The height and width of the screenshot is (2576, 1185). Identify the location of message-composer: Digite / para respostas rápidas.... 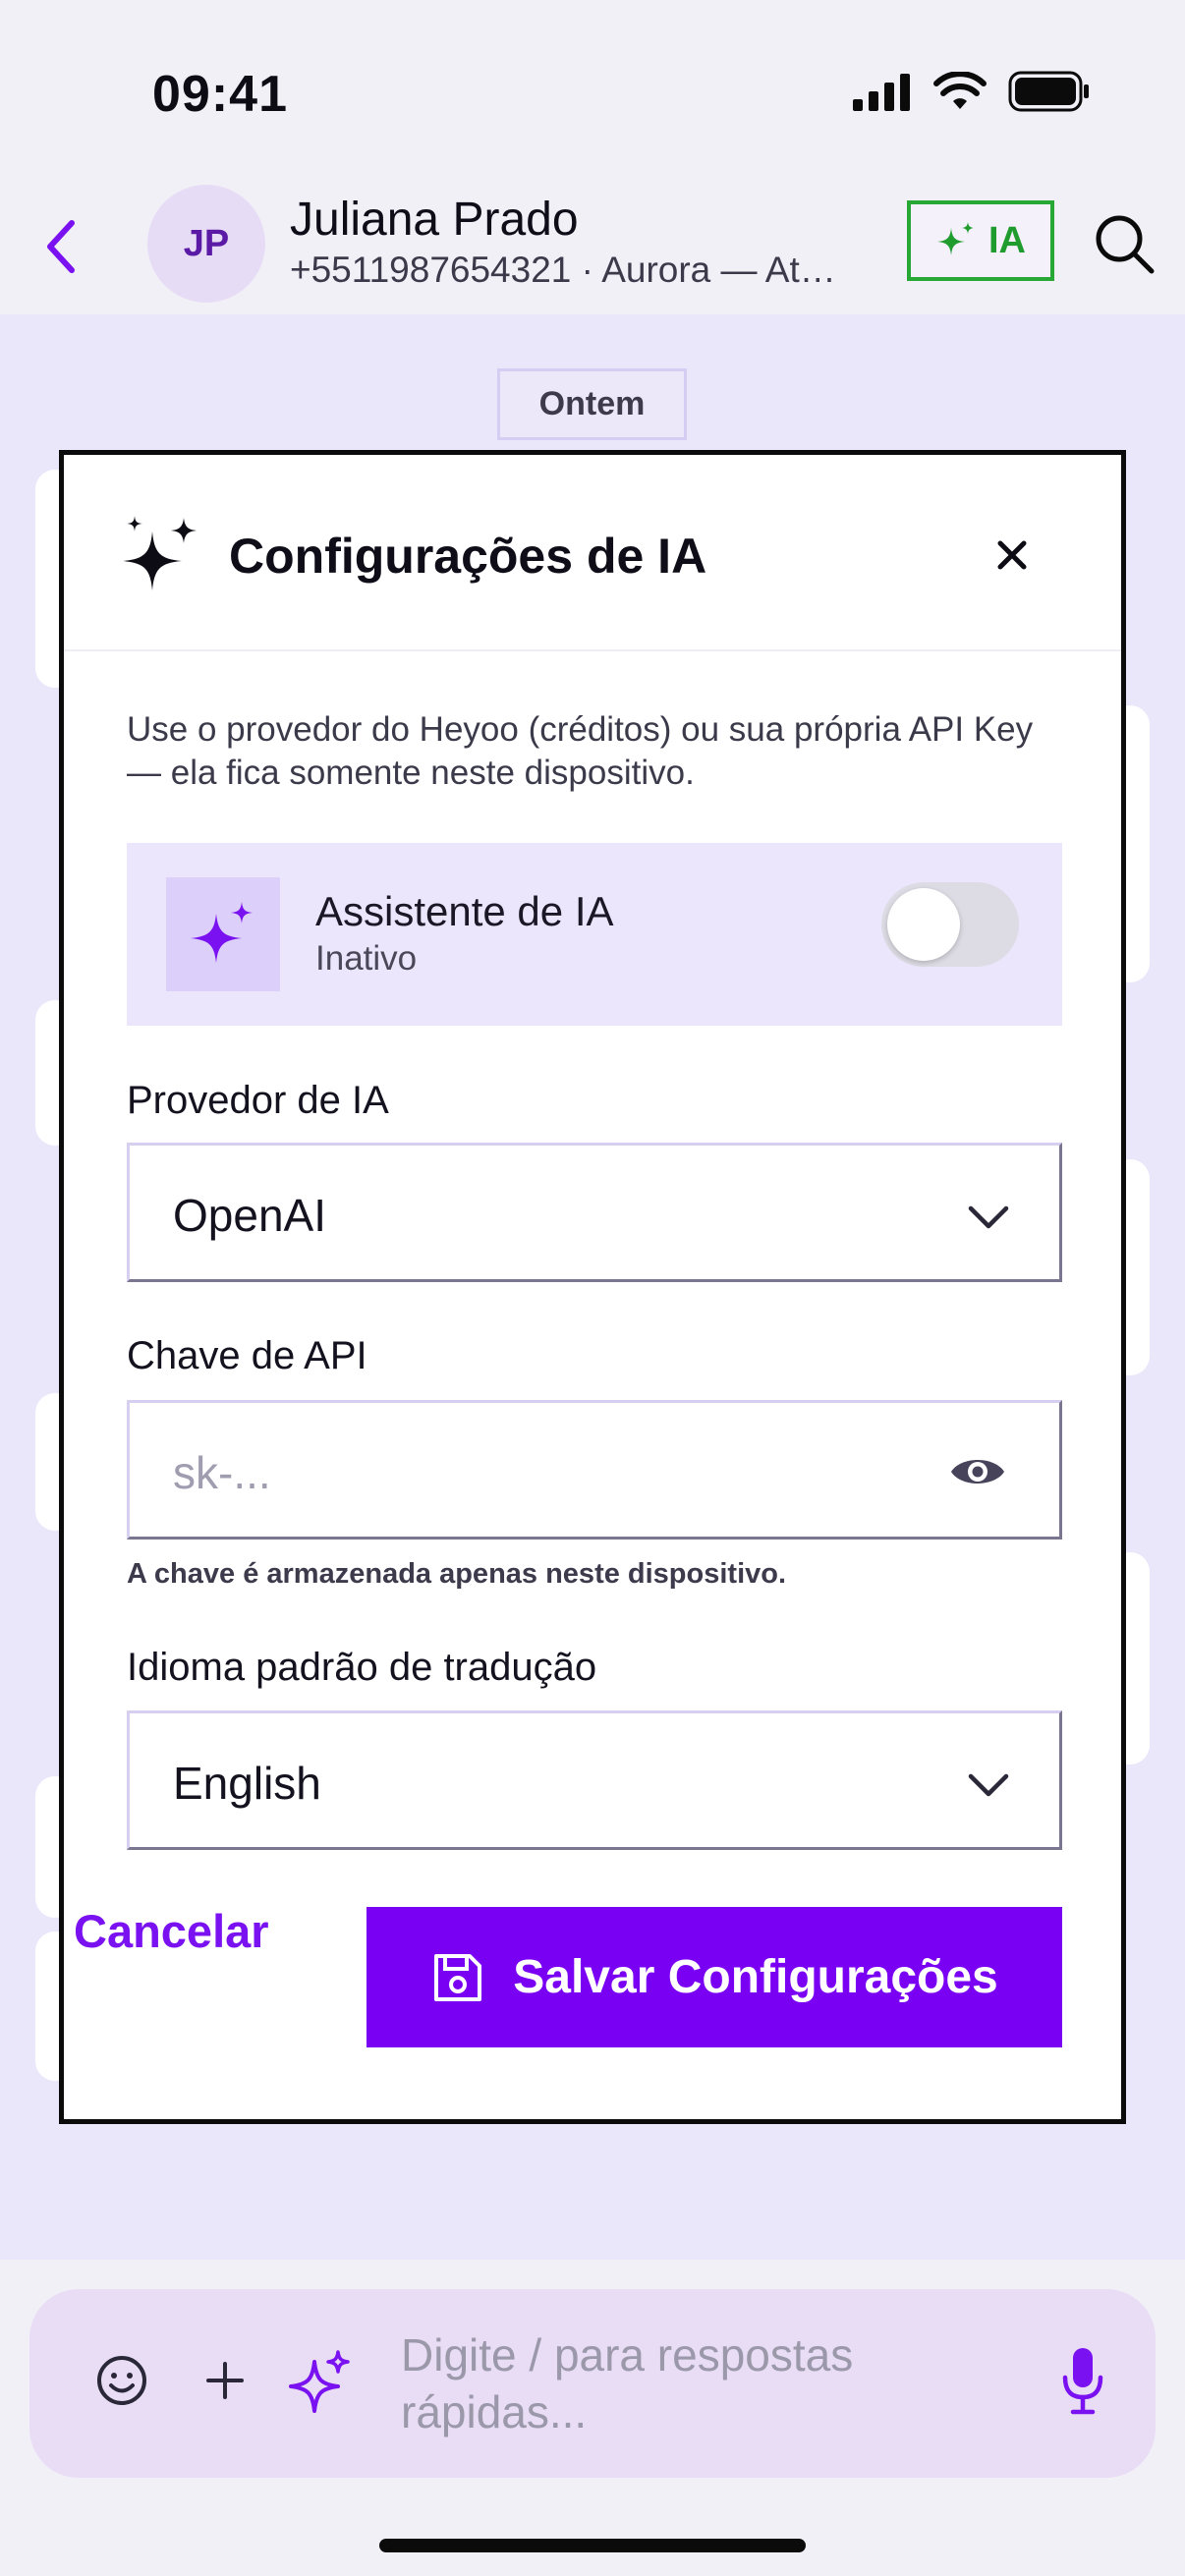
(592, 2383).